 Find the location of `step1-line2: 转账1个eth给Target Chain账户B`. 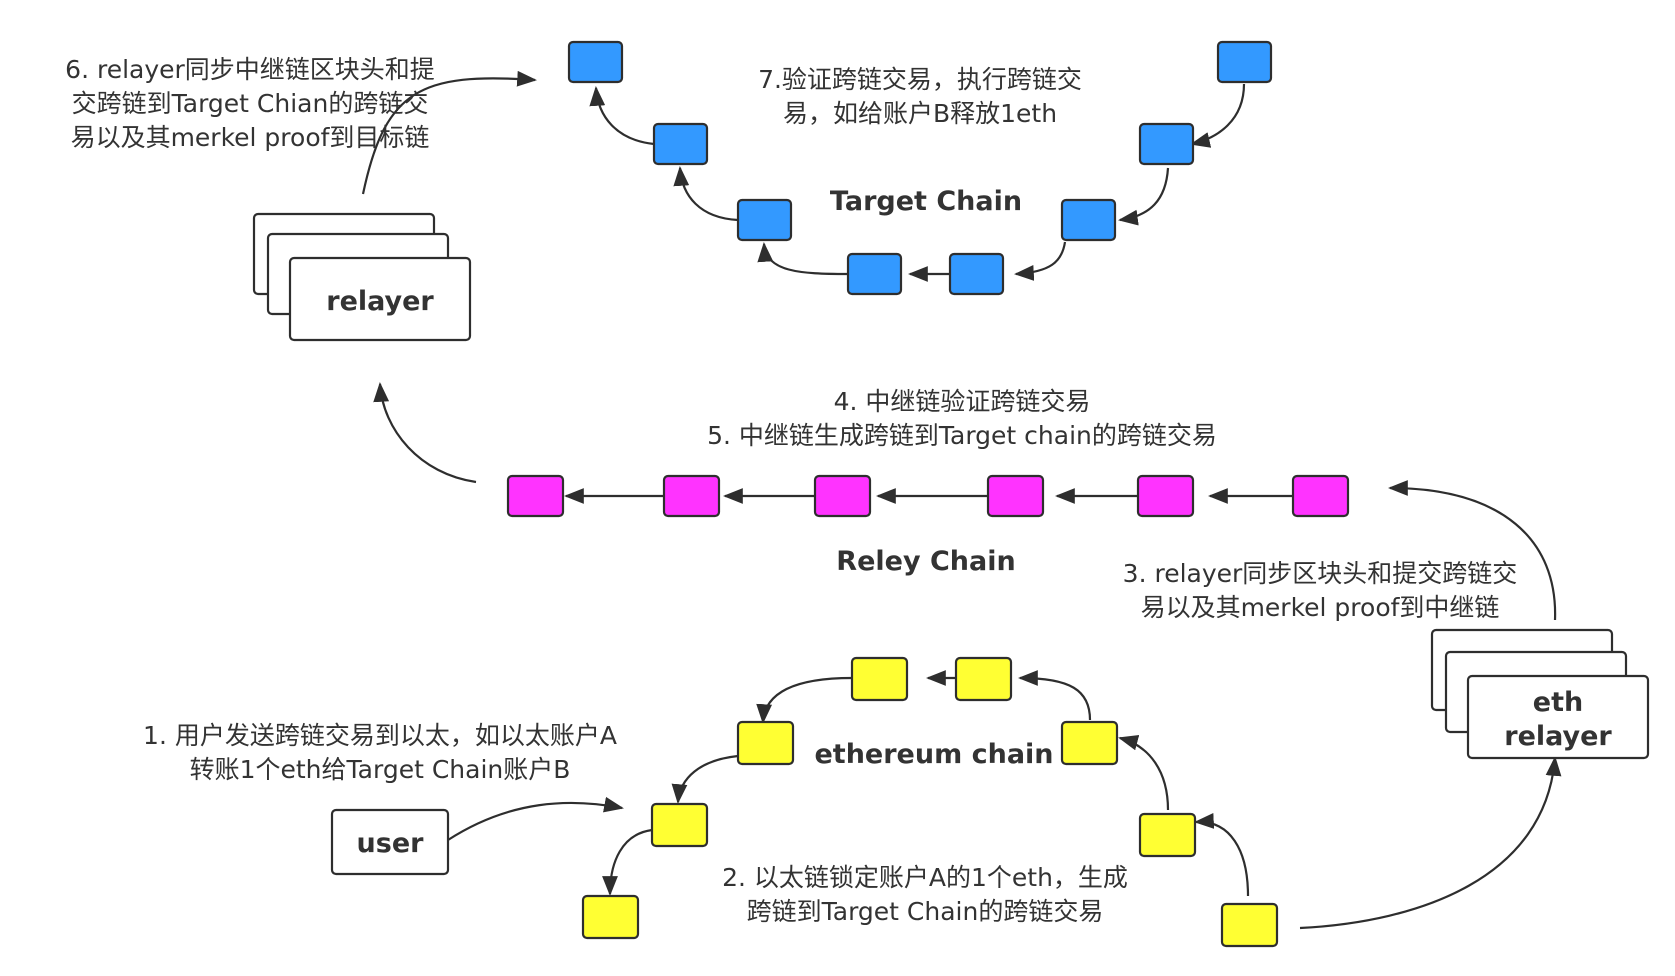

step1-line2: 转账1个eth给Target Chain账户B is located at coordinates (380, 769).